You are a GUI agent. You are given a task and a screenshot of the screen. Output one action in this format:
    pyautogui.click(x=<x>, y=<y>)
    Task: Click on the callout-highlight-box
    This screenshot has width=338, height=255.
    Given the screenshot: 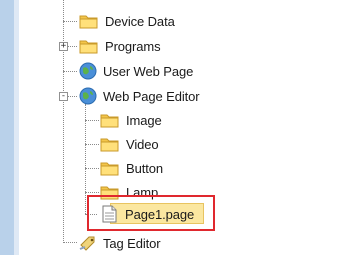 What is the action you would take?
    pyautogui.click(x=151, y=213)
    